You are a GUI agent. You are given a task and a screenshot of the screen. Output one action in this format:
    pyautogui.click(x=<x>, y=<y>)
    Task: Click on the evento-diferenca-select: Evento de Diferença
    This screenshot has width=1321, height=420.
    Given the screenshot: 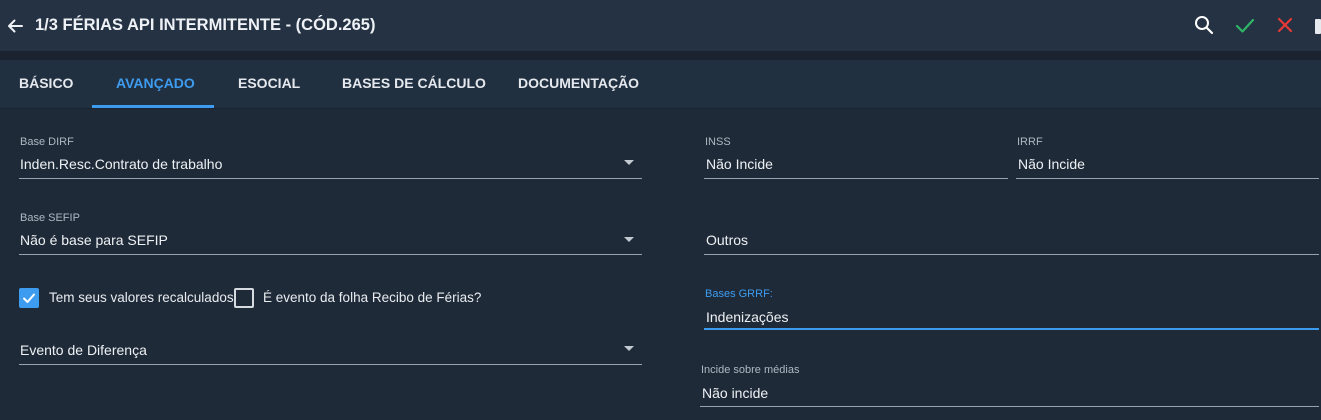 What is the action you would take?
    pyautogui.click(x=83, y=350)
    